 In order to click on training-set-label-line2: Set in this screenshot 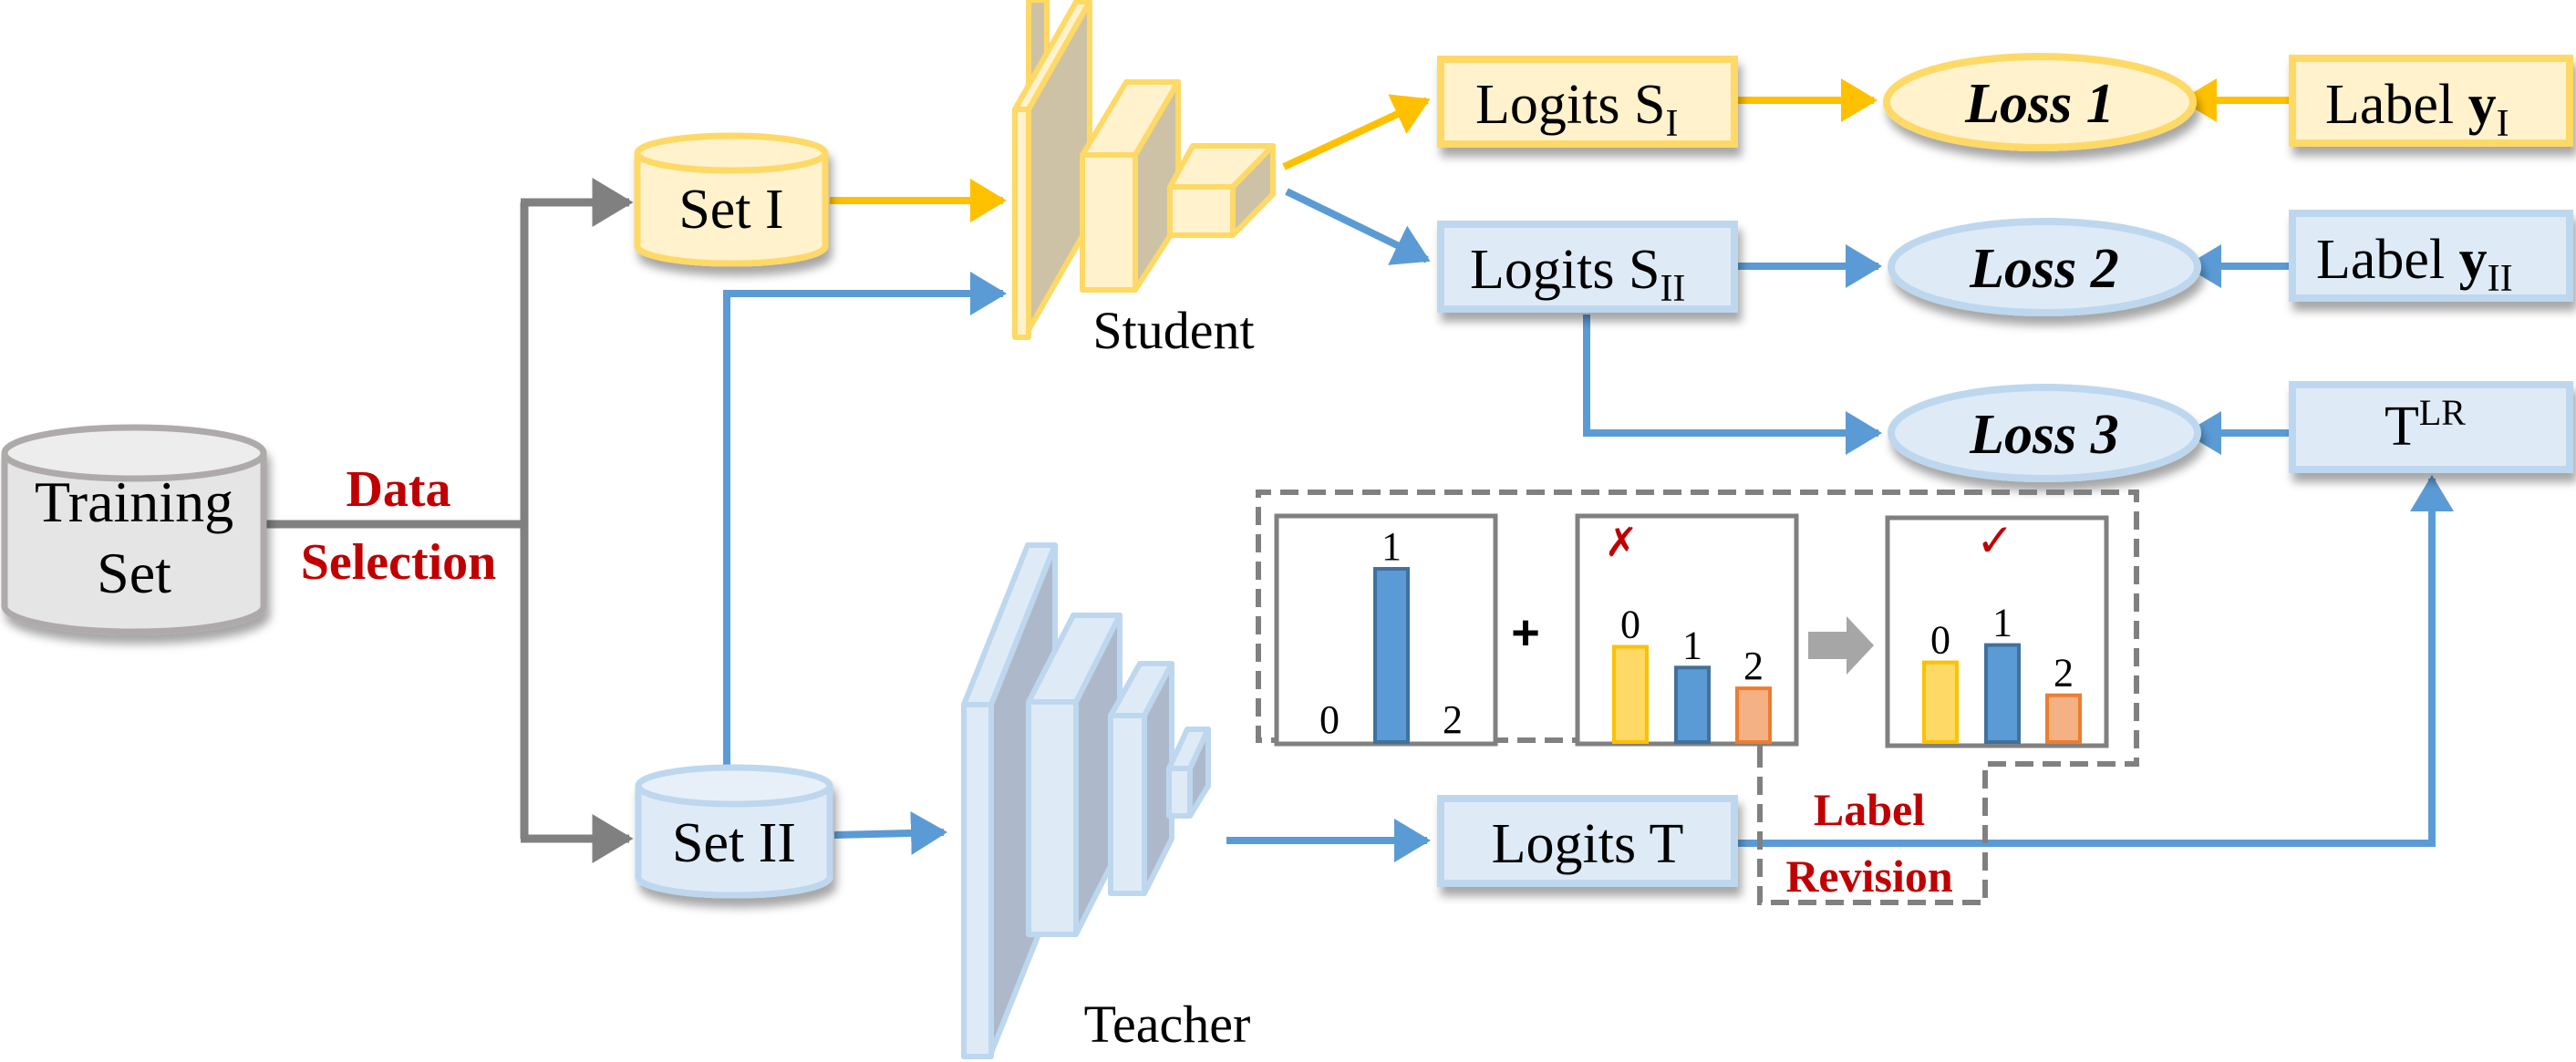, I will do `click(134, 573)`.